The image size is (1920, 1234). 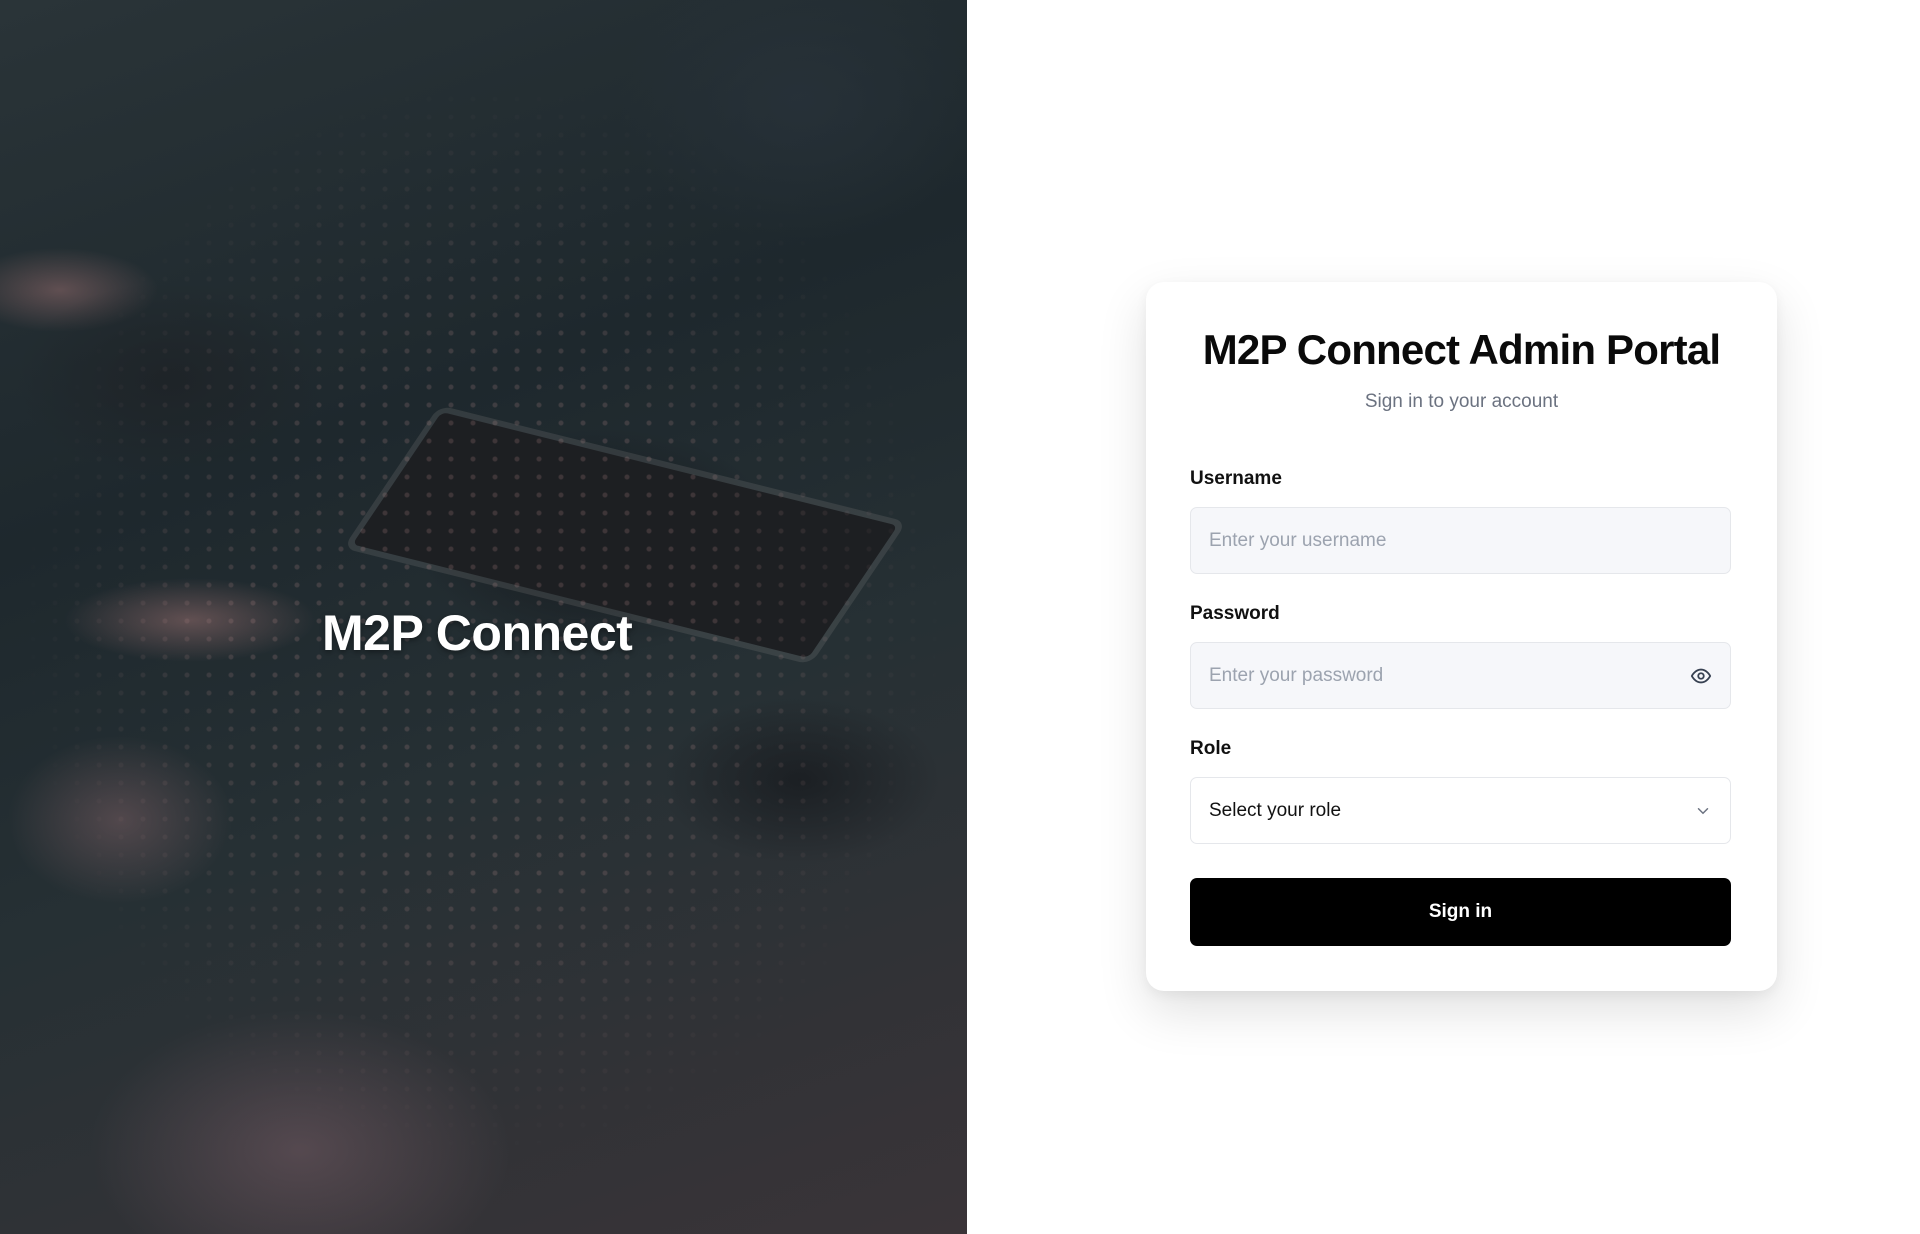 I want to click on username-field, so click(x=1460, y=540).